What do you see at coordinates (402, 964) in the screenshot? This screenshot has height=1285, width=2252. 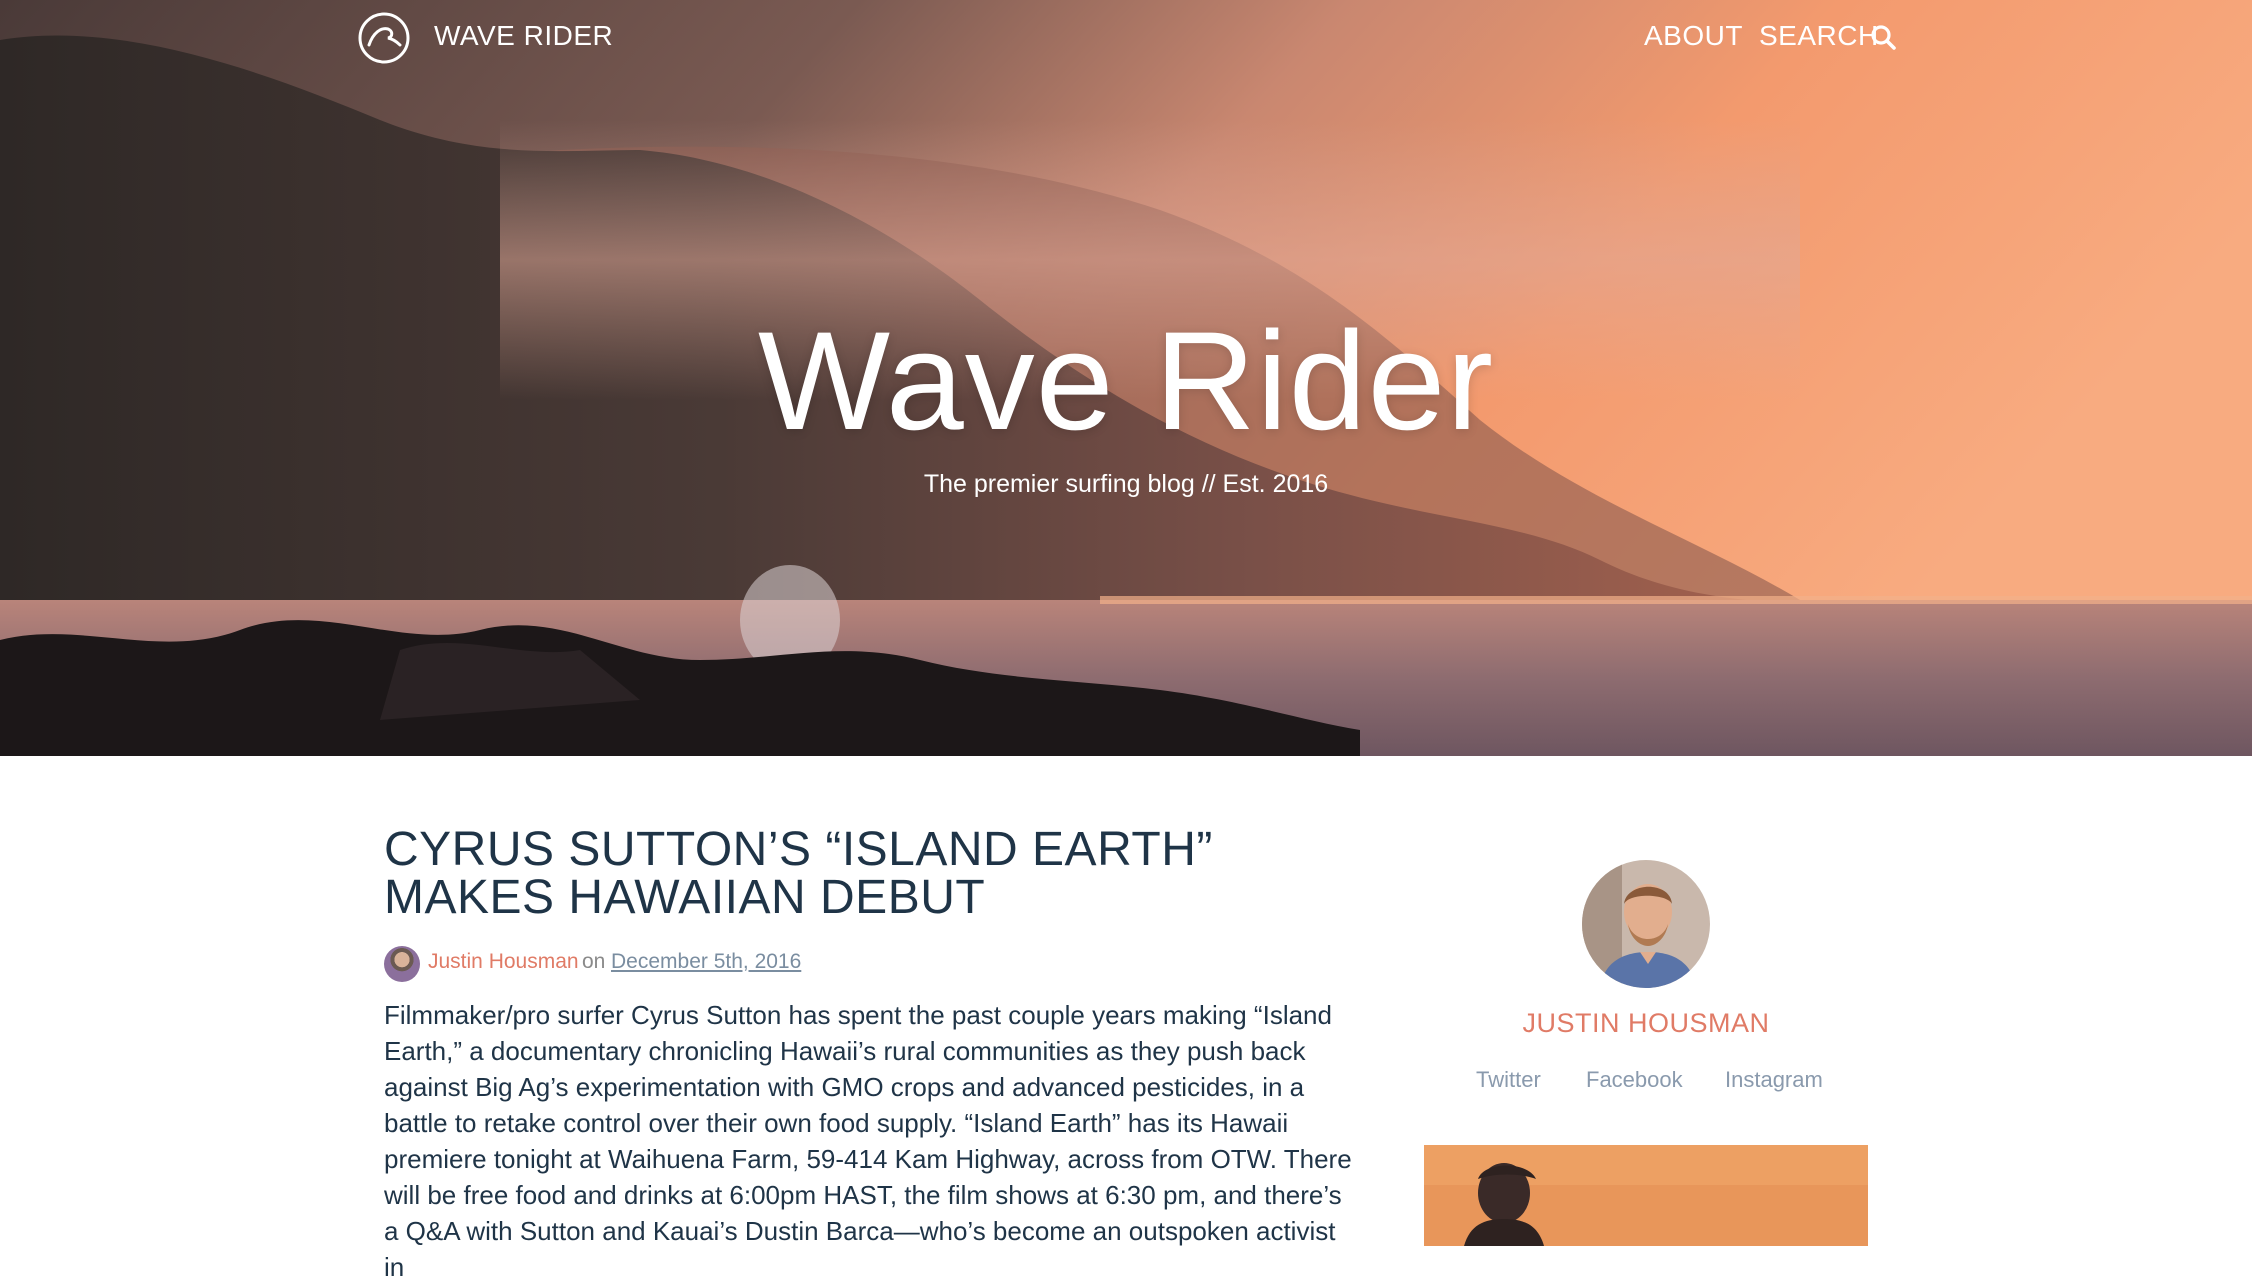 I see `byline-avatar` at bounding box center [402, 964].